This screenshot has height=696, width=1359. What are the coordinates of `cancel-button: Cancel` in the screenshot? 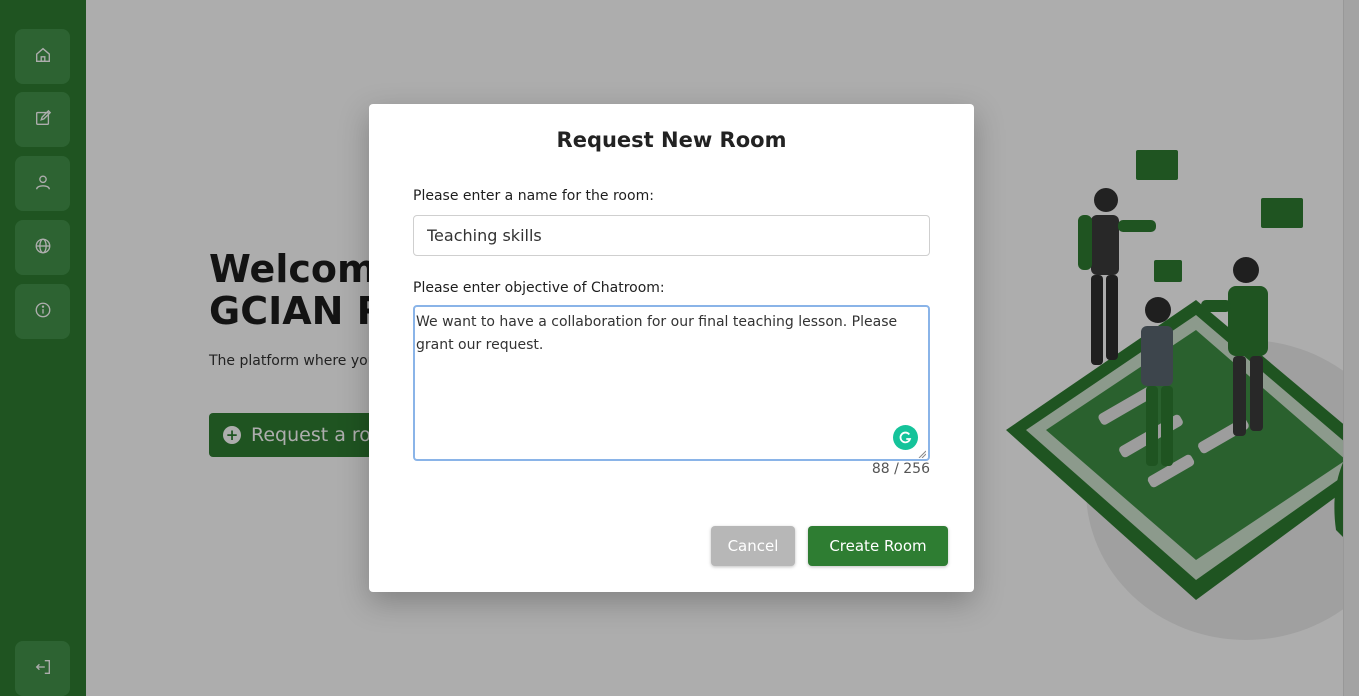 It's located at (753, 546).